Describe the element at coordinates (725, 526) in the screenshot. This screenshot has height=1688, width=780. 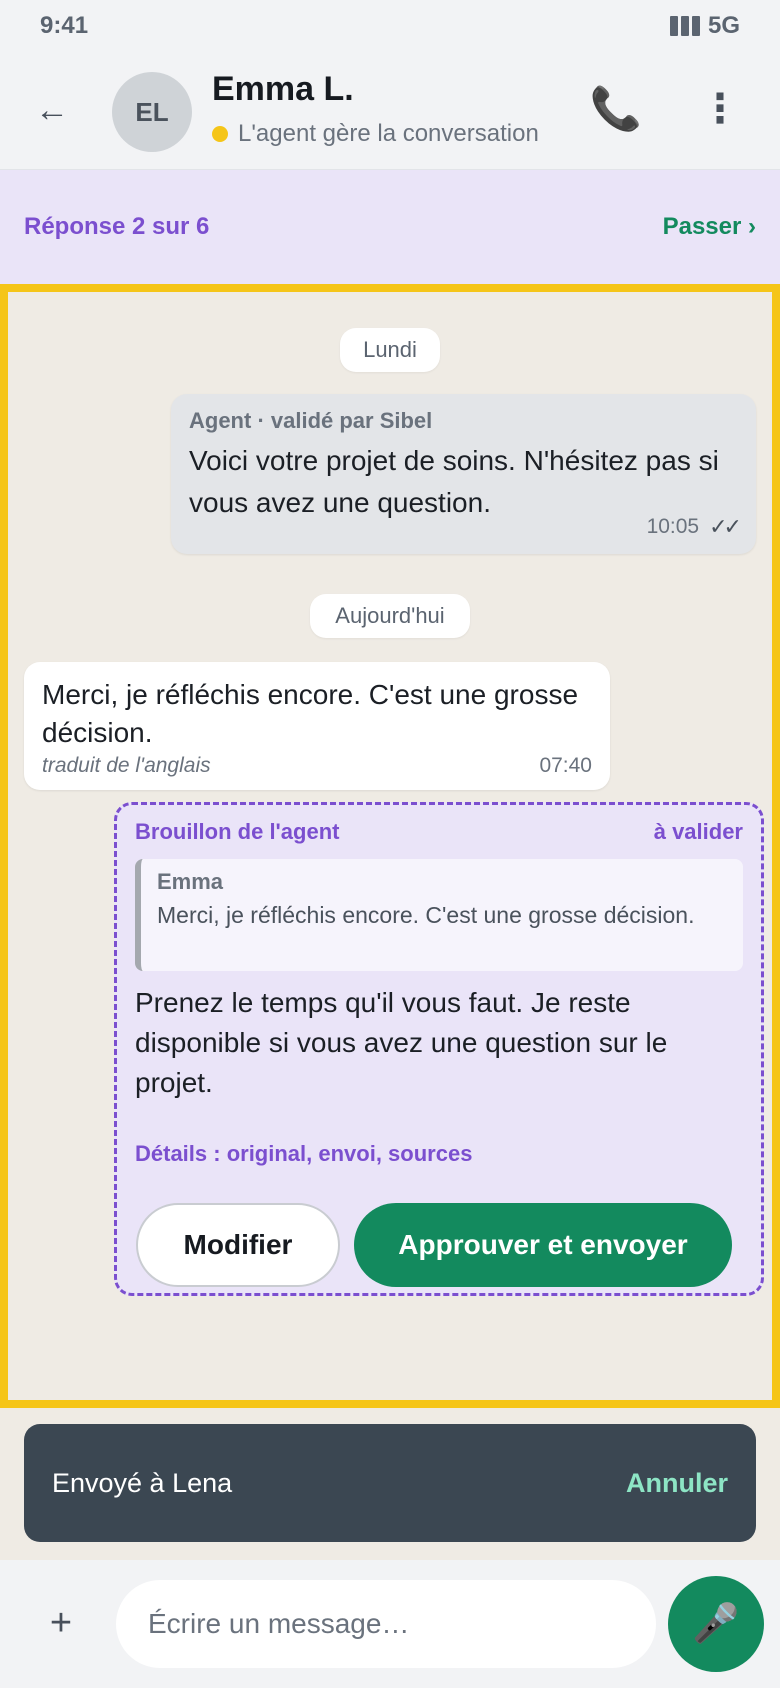
I see `read-ticks-icon: ✓✓` at that location.